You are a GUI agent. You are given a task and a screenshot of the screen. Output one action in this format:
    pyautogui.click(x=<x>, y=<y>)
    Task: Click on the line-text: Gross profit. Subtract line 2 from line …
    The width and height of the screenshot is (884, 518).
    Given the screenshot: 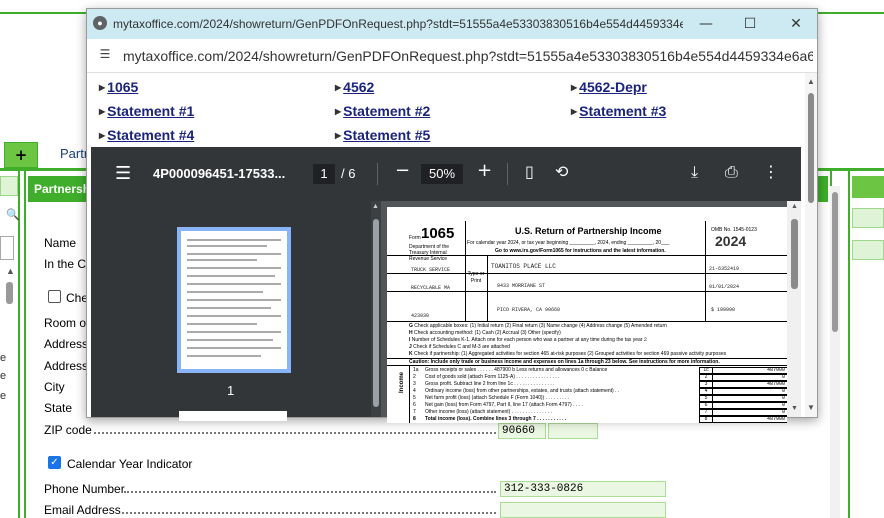 What is the action you would take?
    pyautogui.click(x=490, y=384)
    